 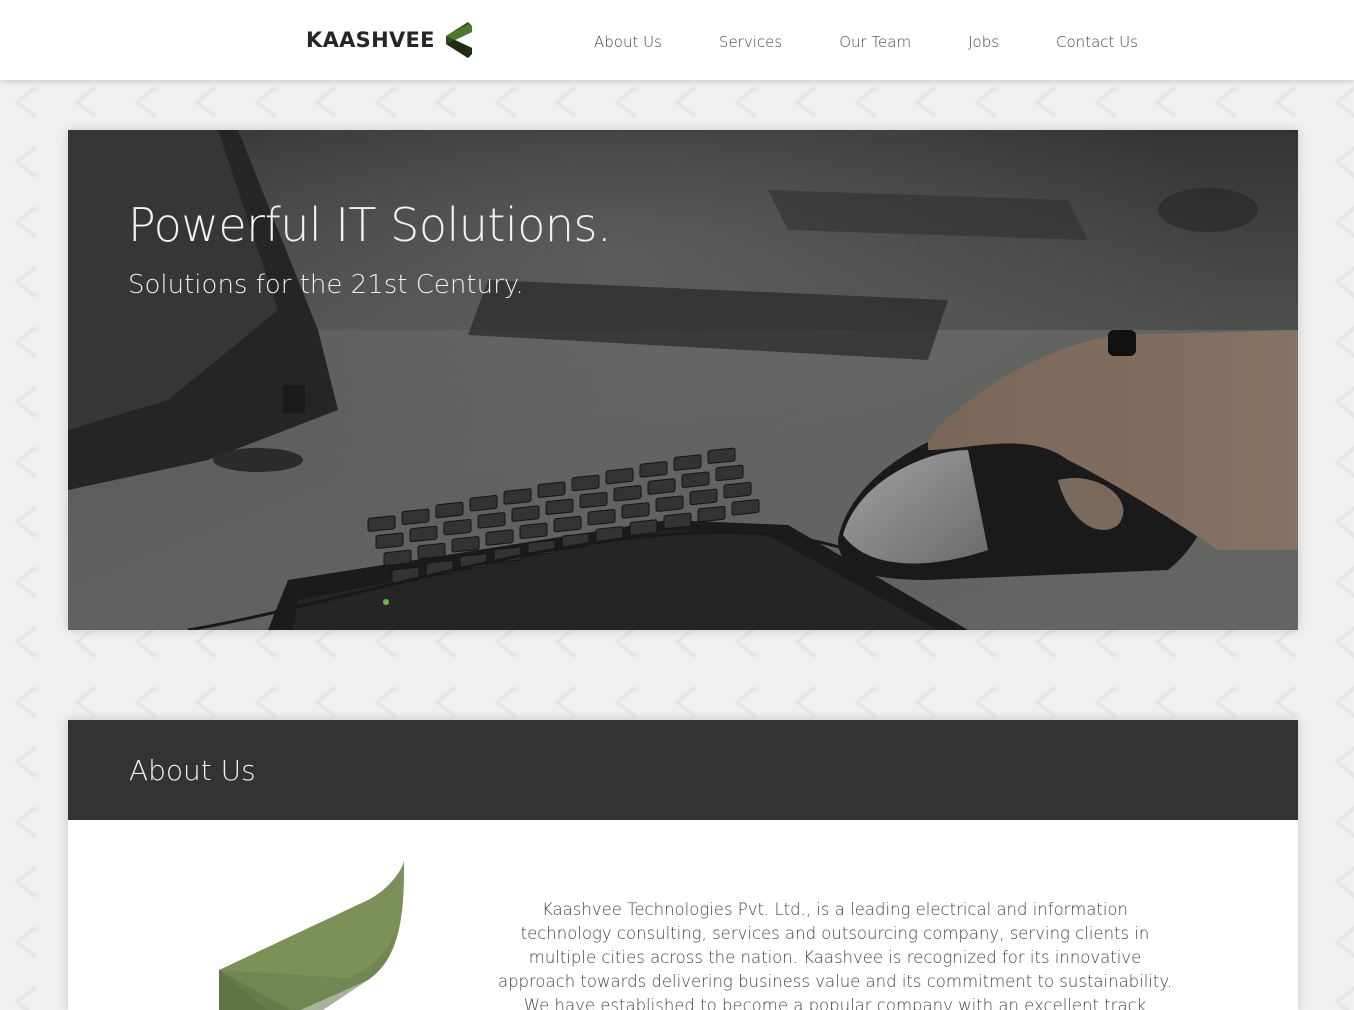 What do you see at coordinates (458, 40) in the screenshot?
I see `kaashvee-logo-icon` at bounding box center [458, 40].